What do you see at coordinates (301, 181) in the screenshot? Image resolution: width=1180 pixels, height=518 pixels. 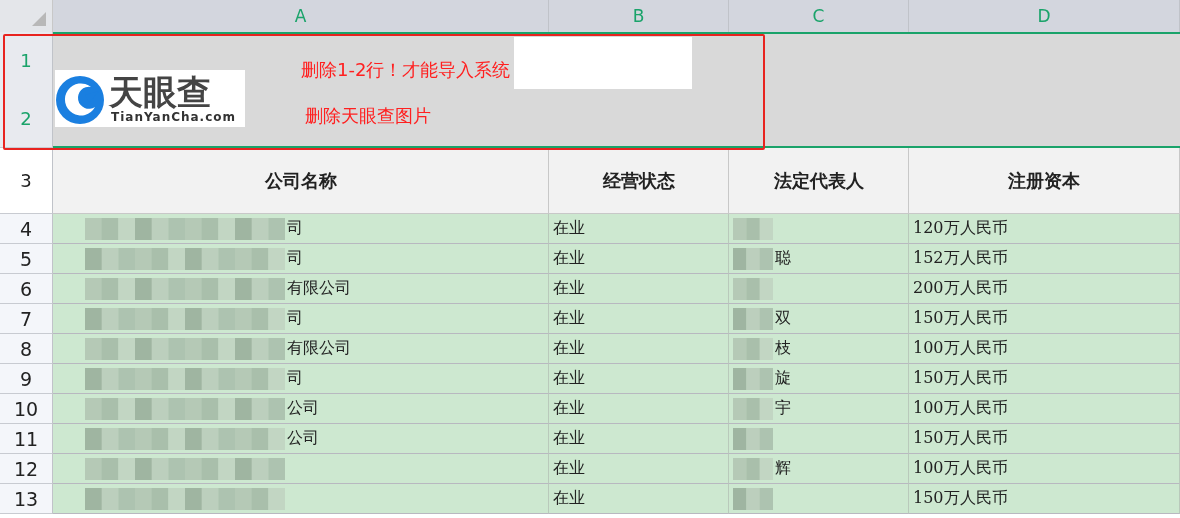 I see `header-cell: 公司名称` at bounding box center [301, 181].